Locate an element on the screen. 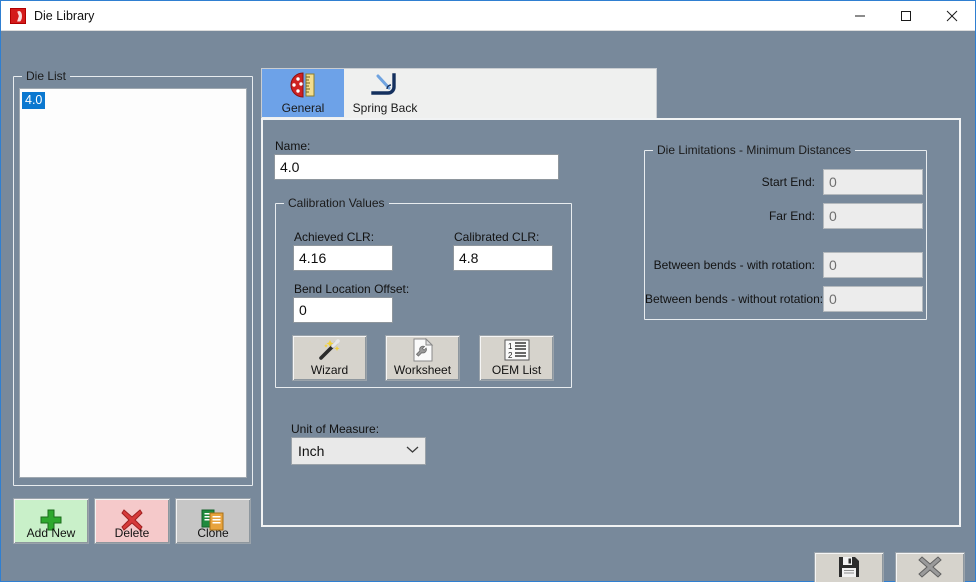 The width and height of the screenshot is (976, 582). delete-label: Delete is located at coordinates (132, 533).